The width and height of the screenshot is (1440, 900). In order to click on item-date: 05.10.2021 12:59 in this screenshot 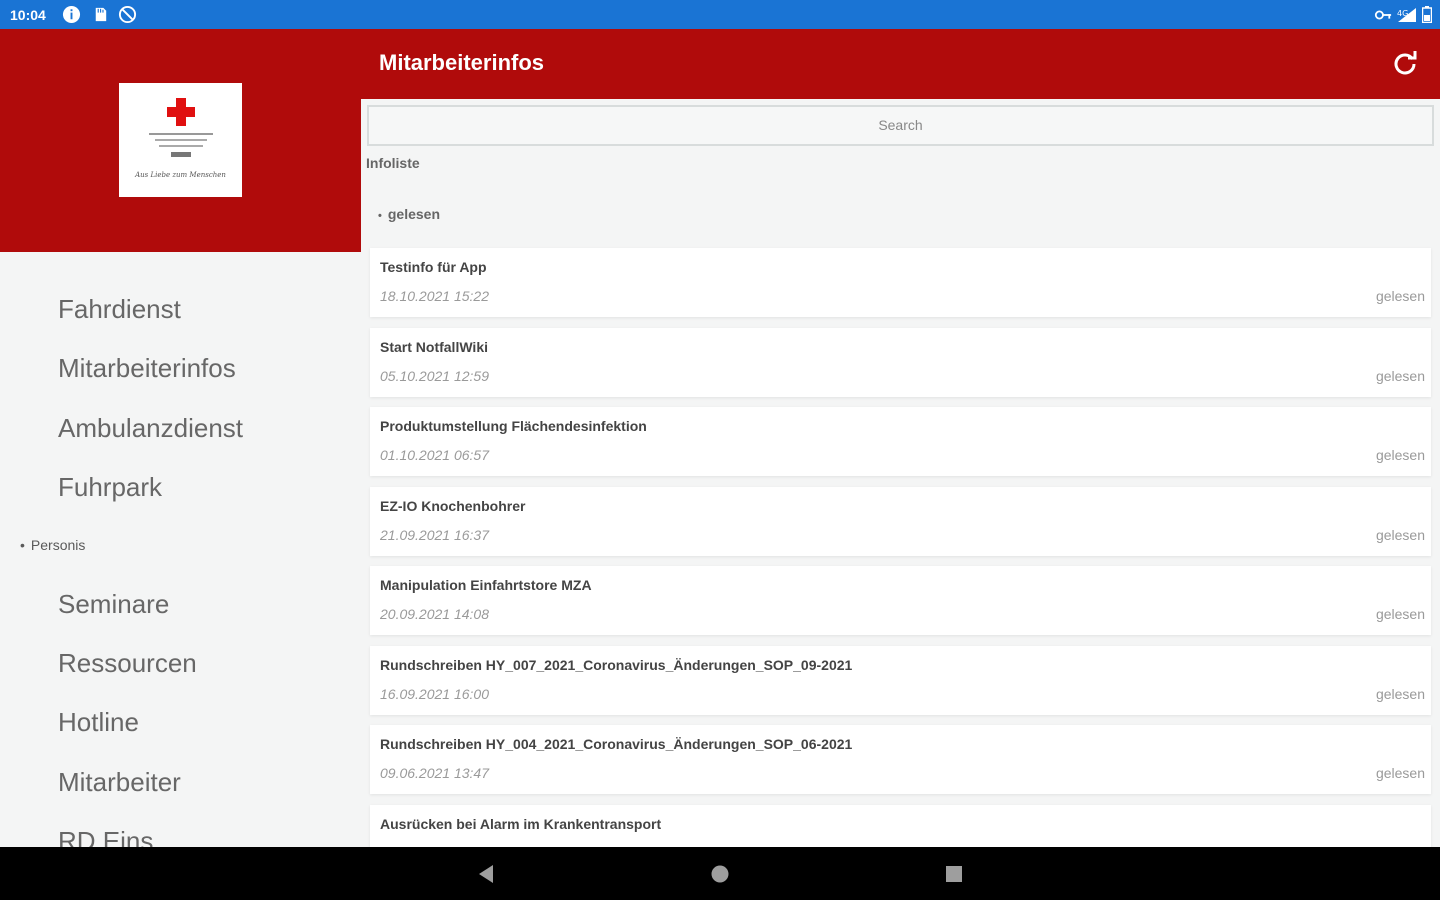, I will do `click(434, 375)`.